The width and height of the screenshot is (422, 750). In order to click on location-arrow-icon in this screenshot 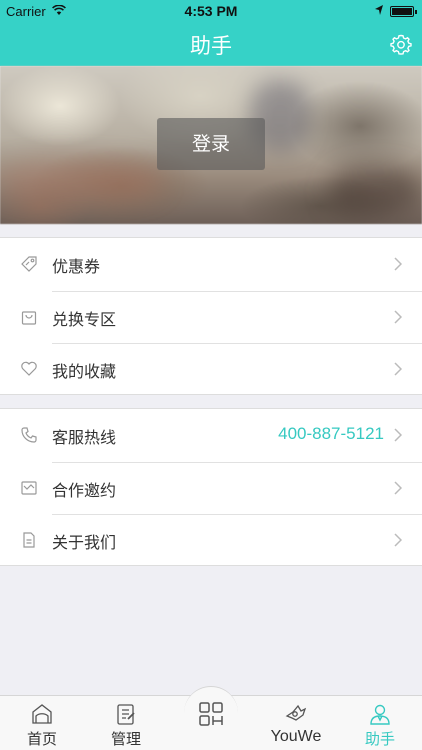, I will do `click(379, 10)`.